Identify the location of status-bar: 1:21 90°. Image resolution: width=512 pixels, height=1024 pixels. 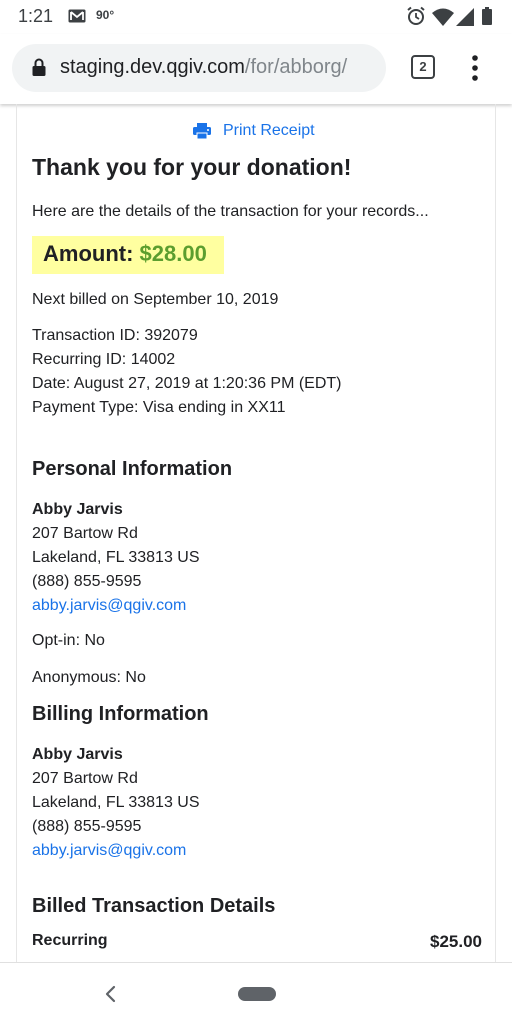
(256, 17).